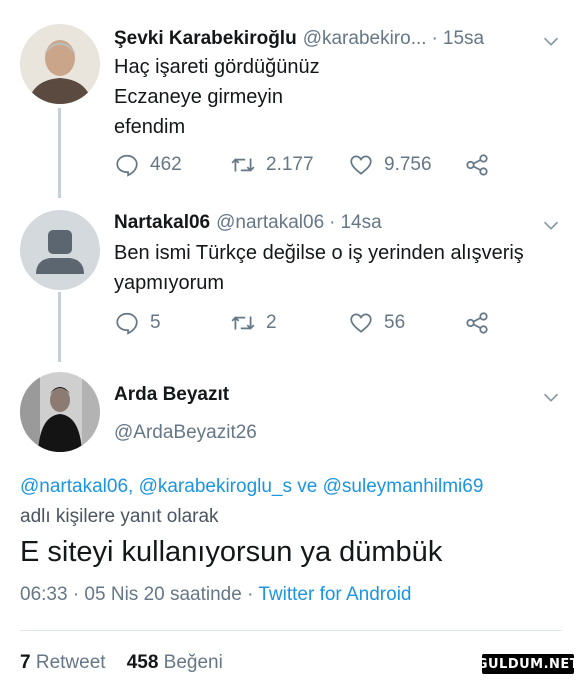 The width and height of the screenshot is (582, 680). I want to click on retweet-count: 2, so click(271, 322).